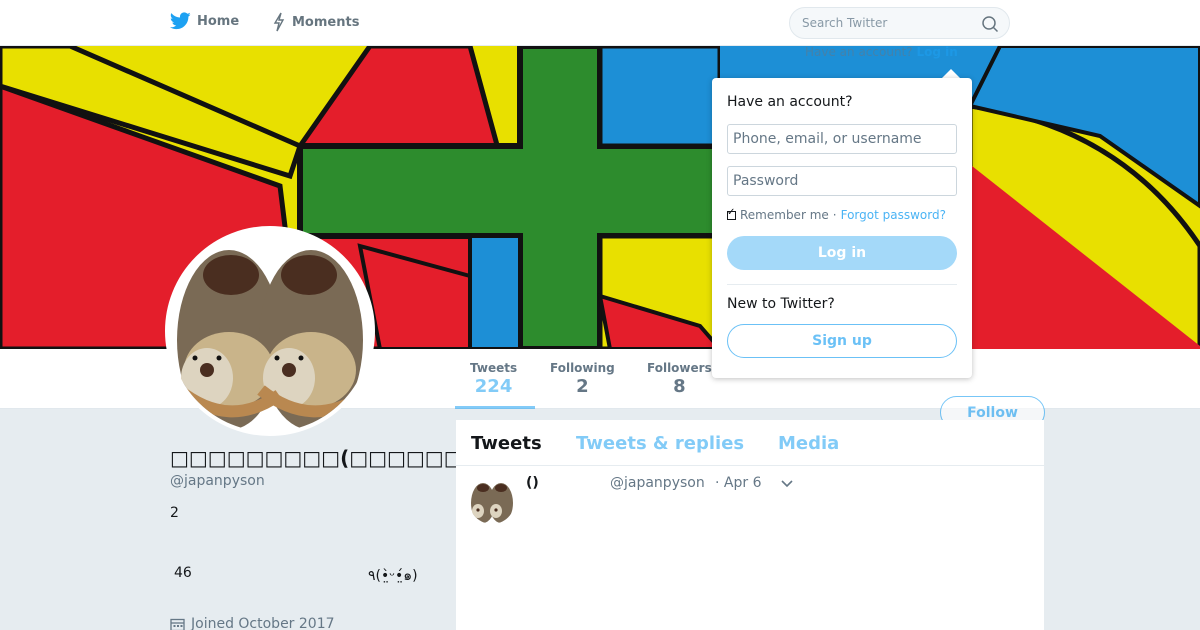 This screenshot has height=630, width=1200. Describe the element at coordinates (887, 23) in the screenshot. I see `search-input` at that location.